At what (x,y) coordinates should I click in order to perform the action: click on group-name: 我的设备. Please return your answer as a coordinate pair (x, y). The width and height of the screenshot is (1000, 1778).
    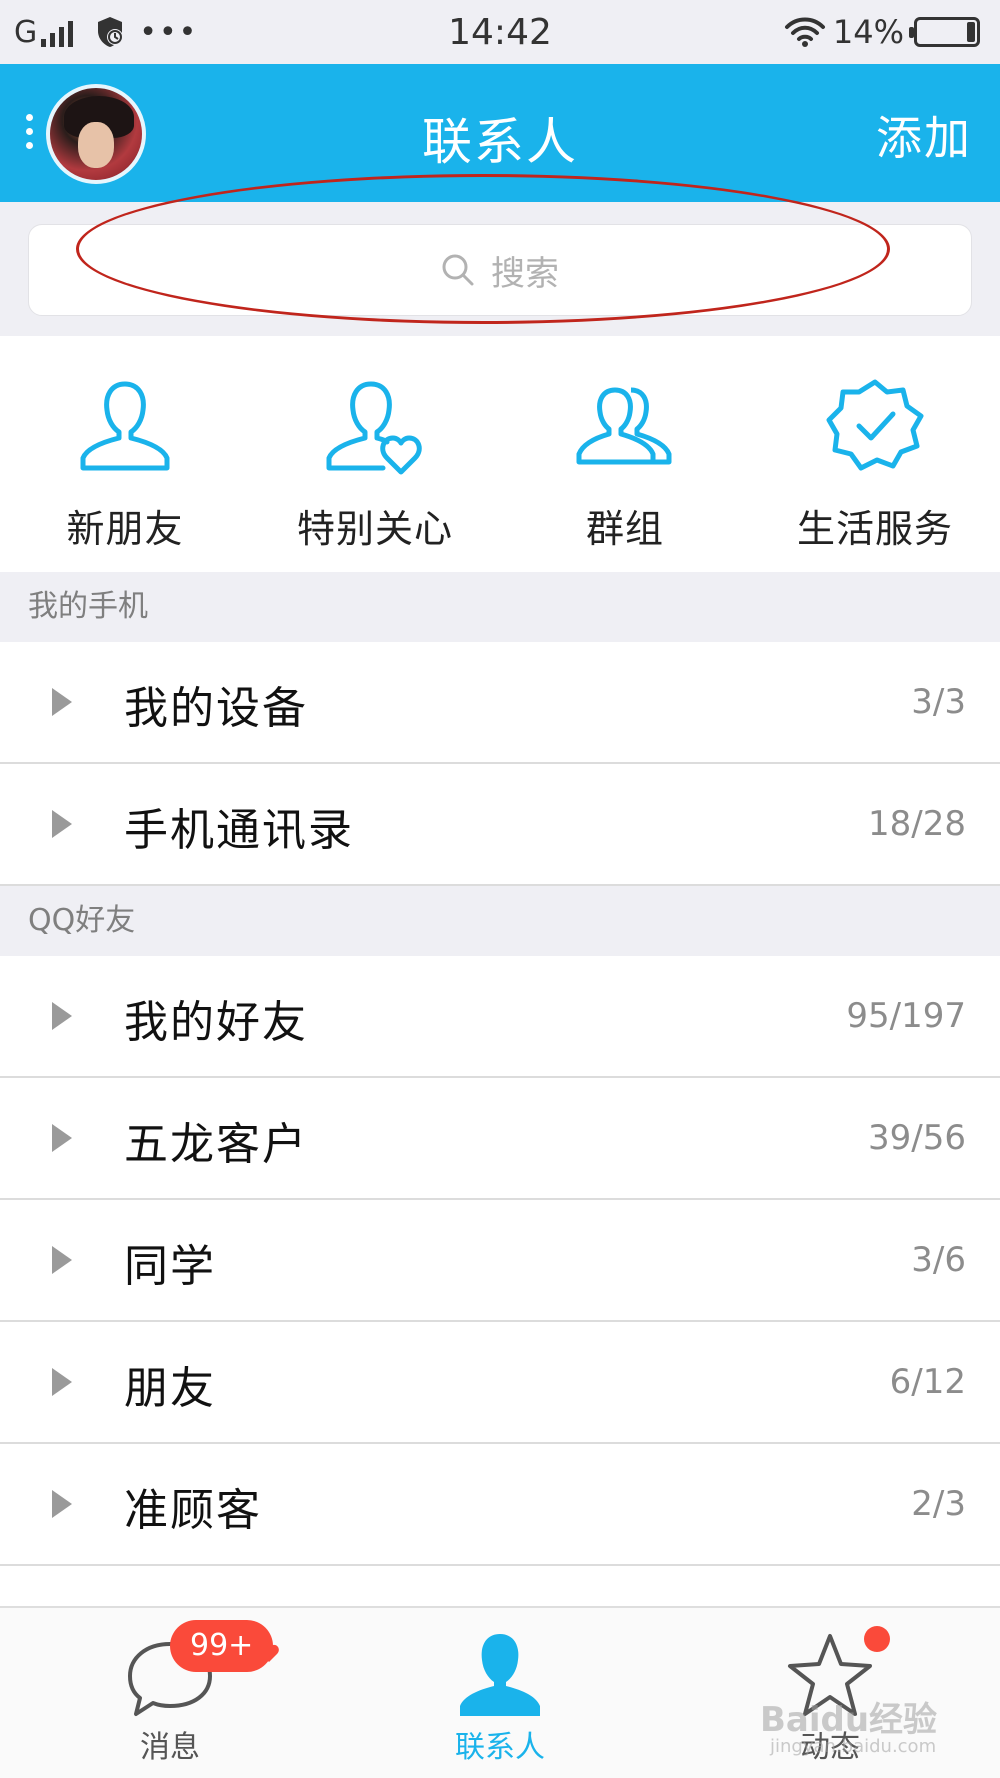
    Looking at the image, I should click on (216, 708).